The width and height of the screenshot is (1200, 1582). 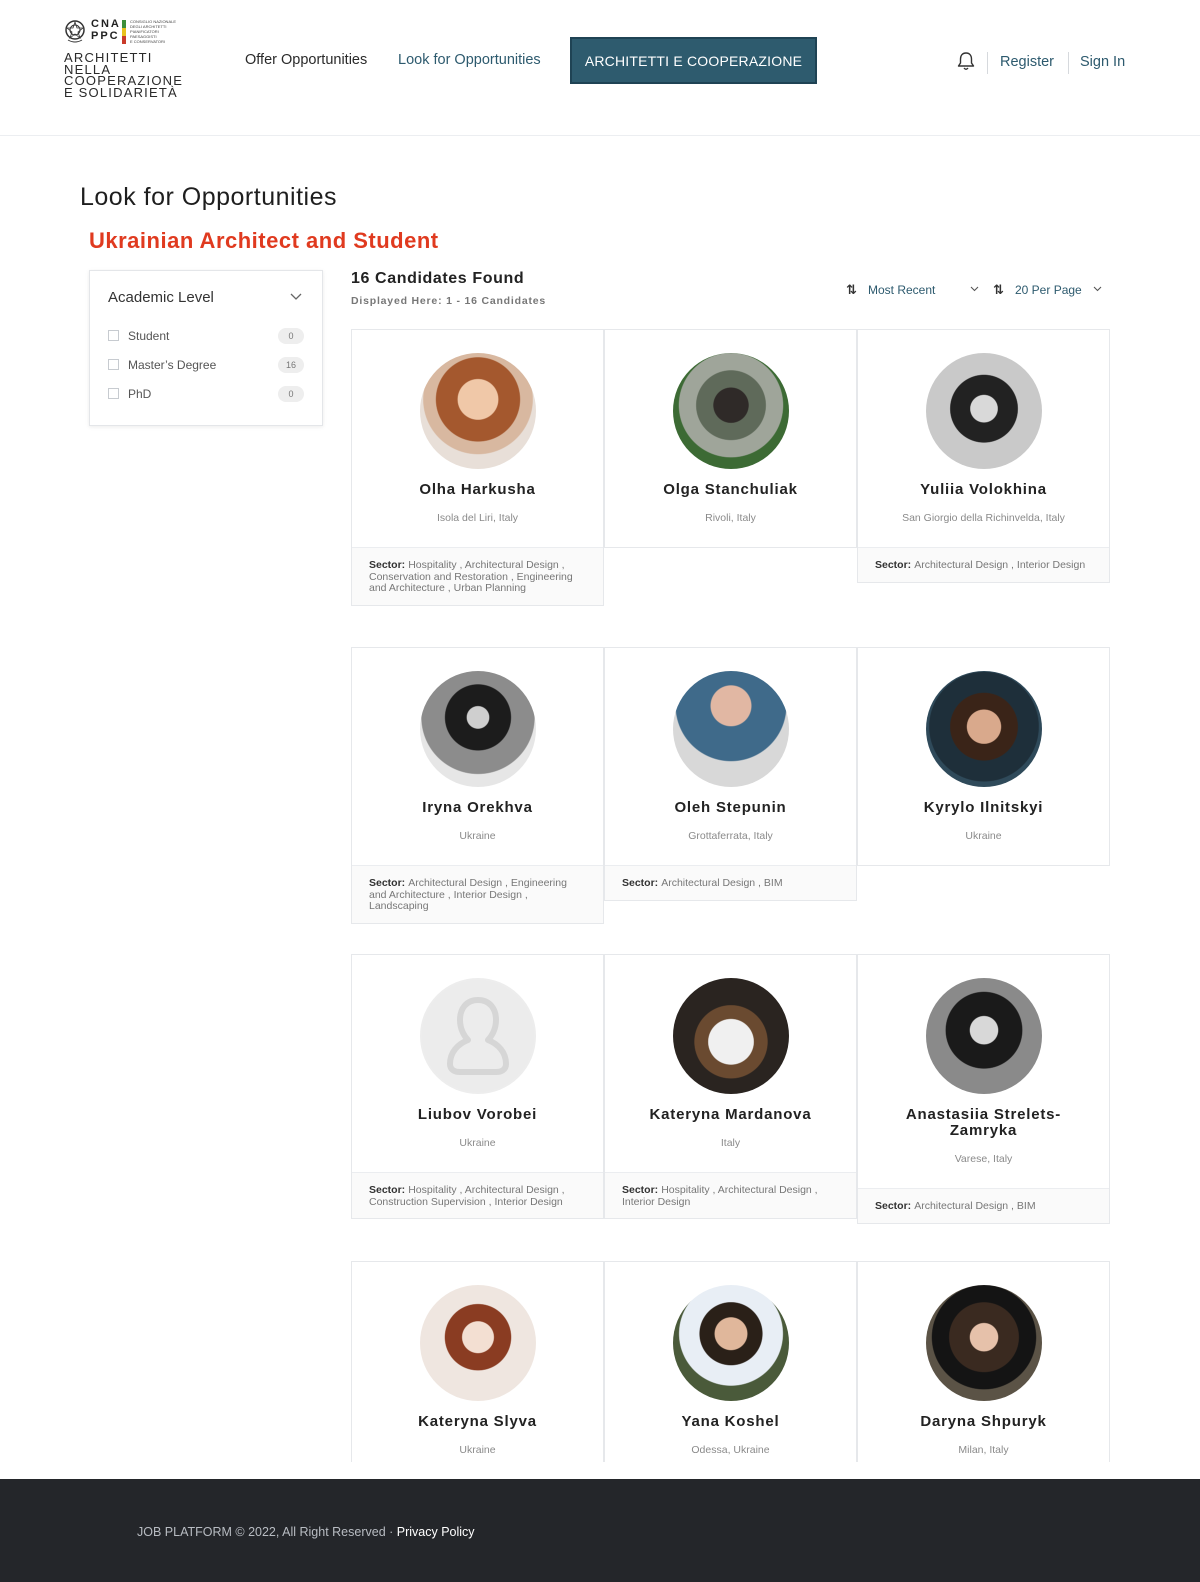 What do you see at coordinates (206, 336) in the screenshot?
I see `filter-option-student: Student 0` at bounding box center [206, 336].